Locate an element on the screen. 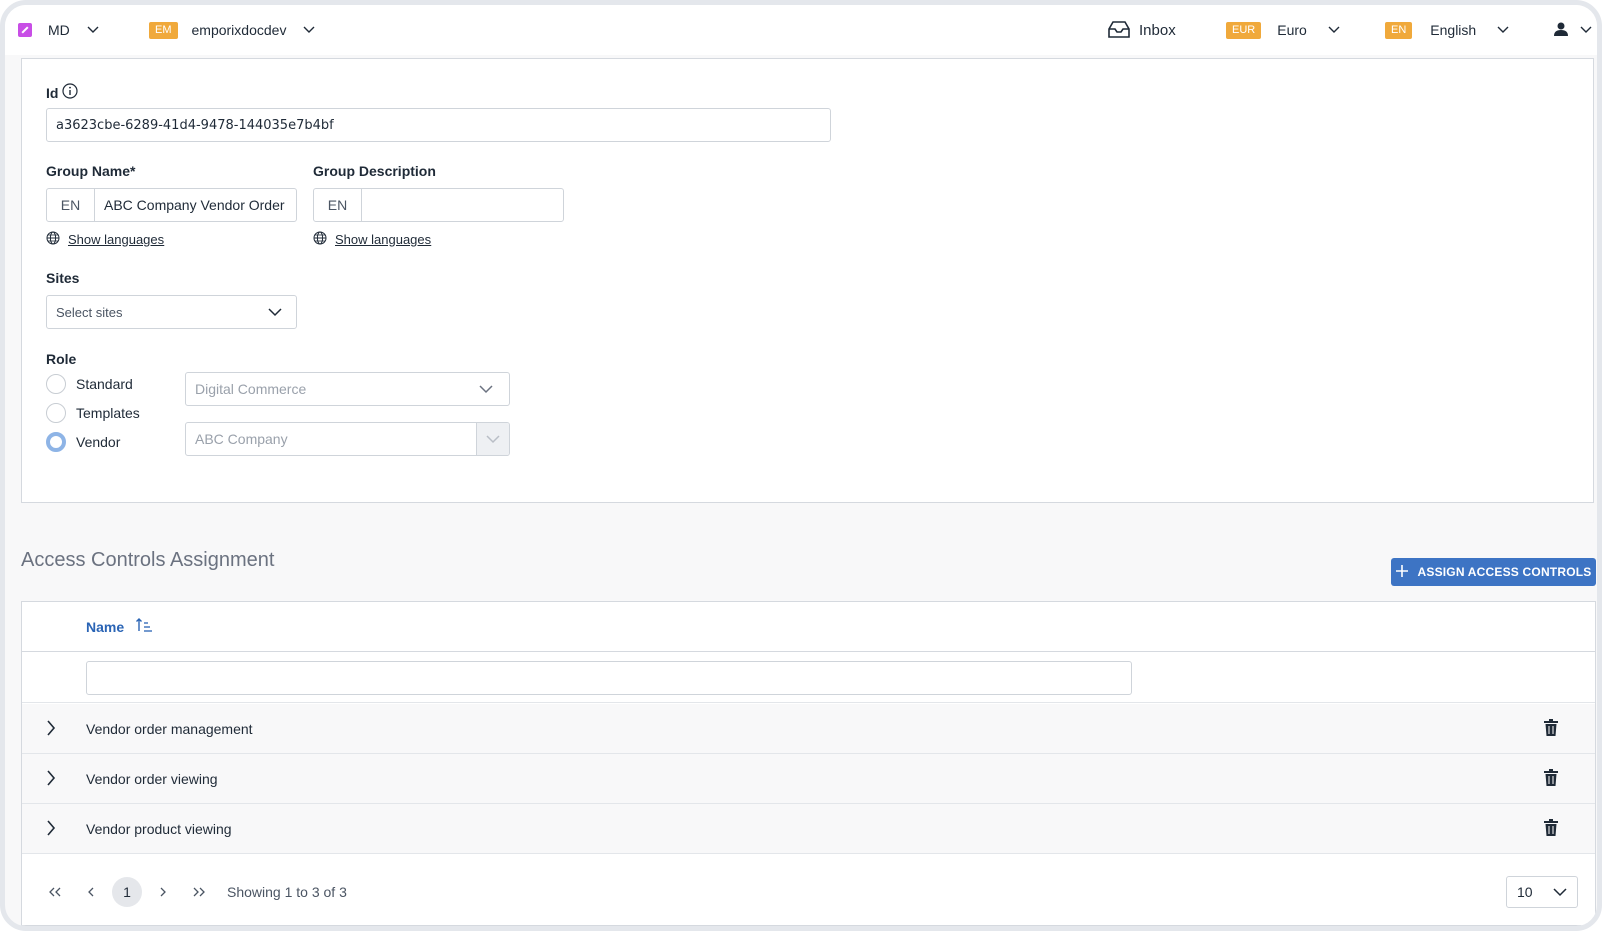  app-logo-icon is located at coordinates (25, 30).